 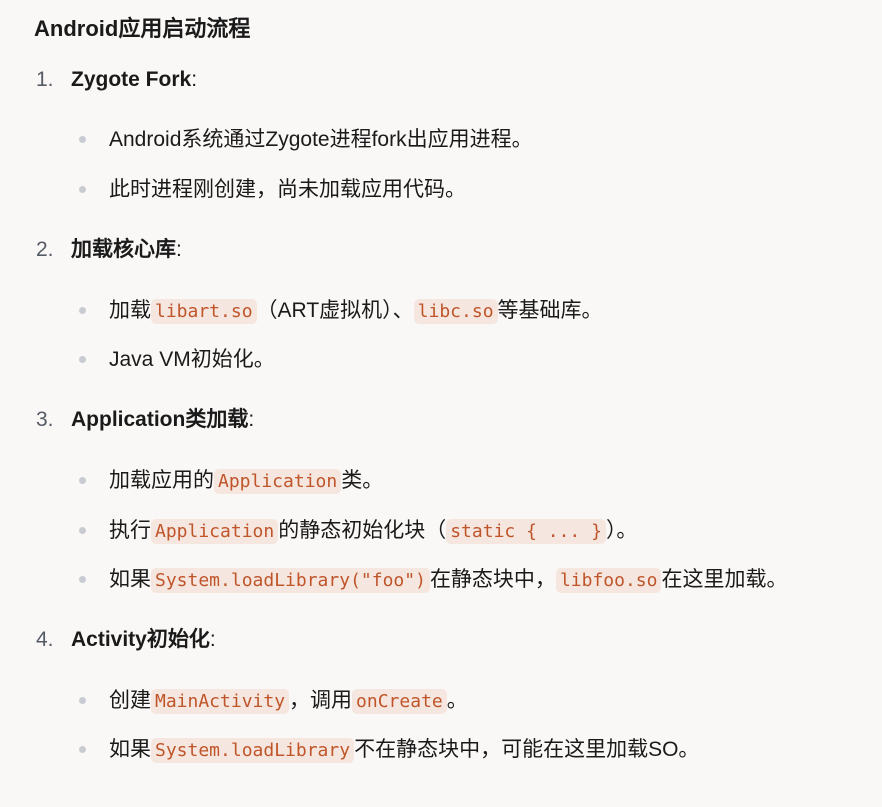 What do you see at coordinates (140, 639) in the screenshot?
I see `section-title: Activity初始化` at bounding box center [140, 639].